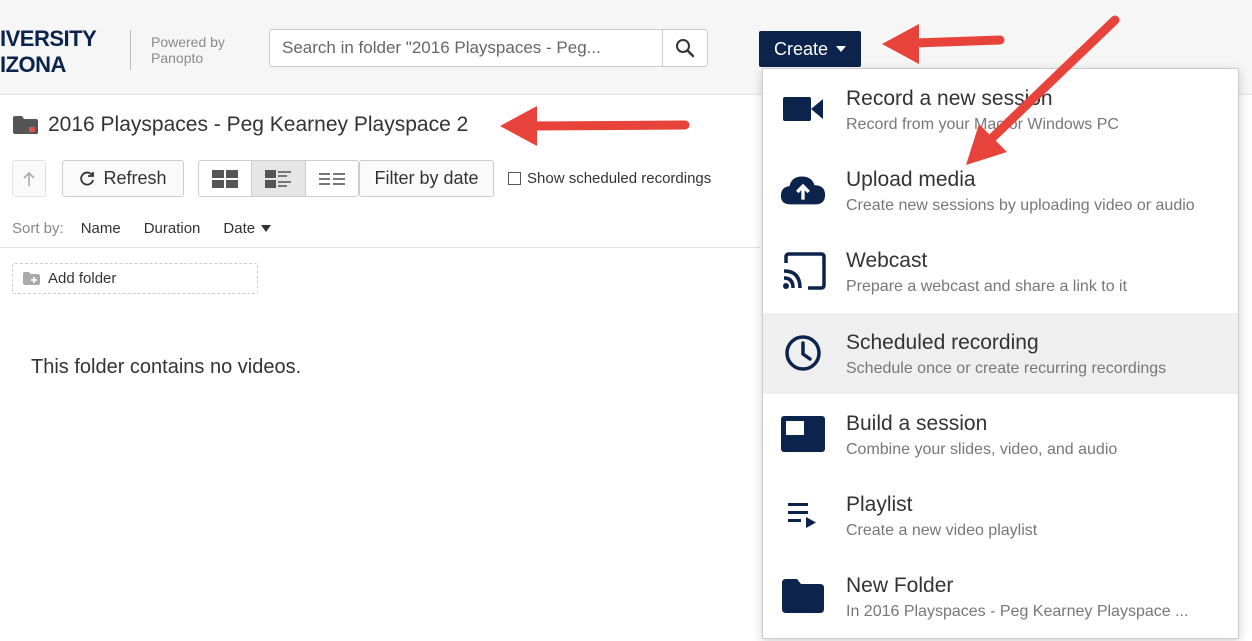  Describe the element at coordinates (942, 530) in the screenshot. I see `menu-item-subtitle: Create a new video playlist` at that location.